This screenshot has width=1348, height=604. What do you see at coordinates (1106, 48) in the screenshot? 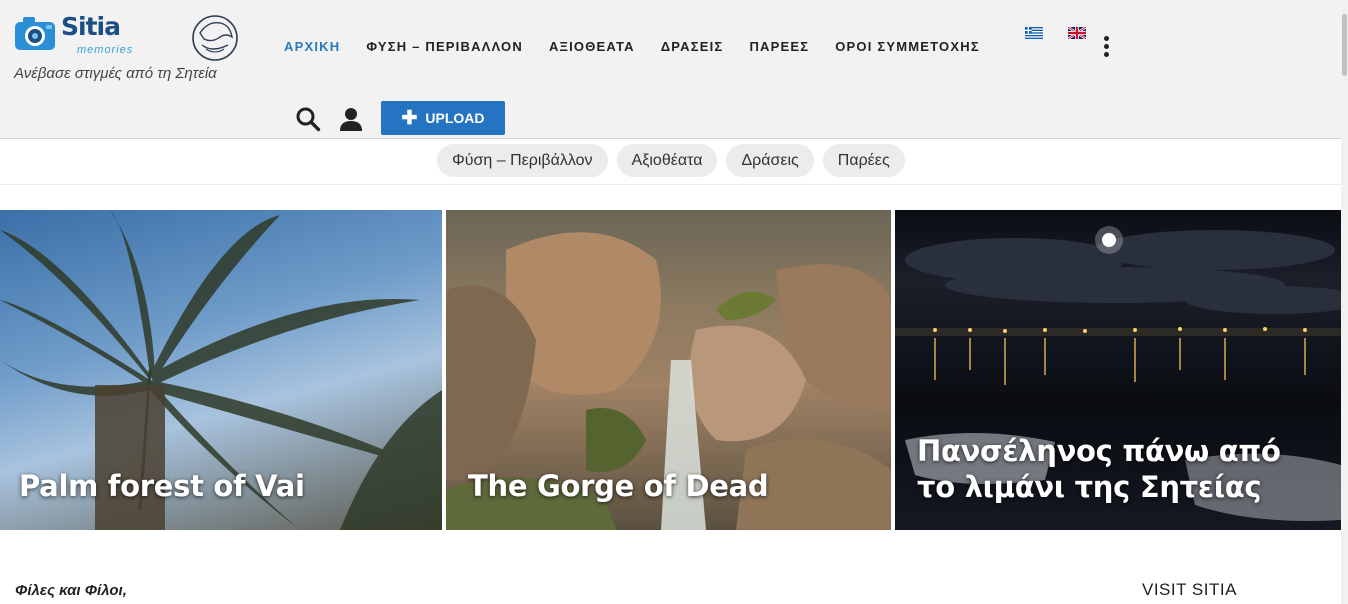
I see `more-menu-icon` at bounding box center [1106, 48].